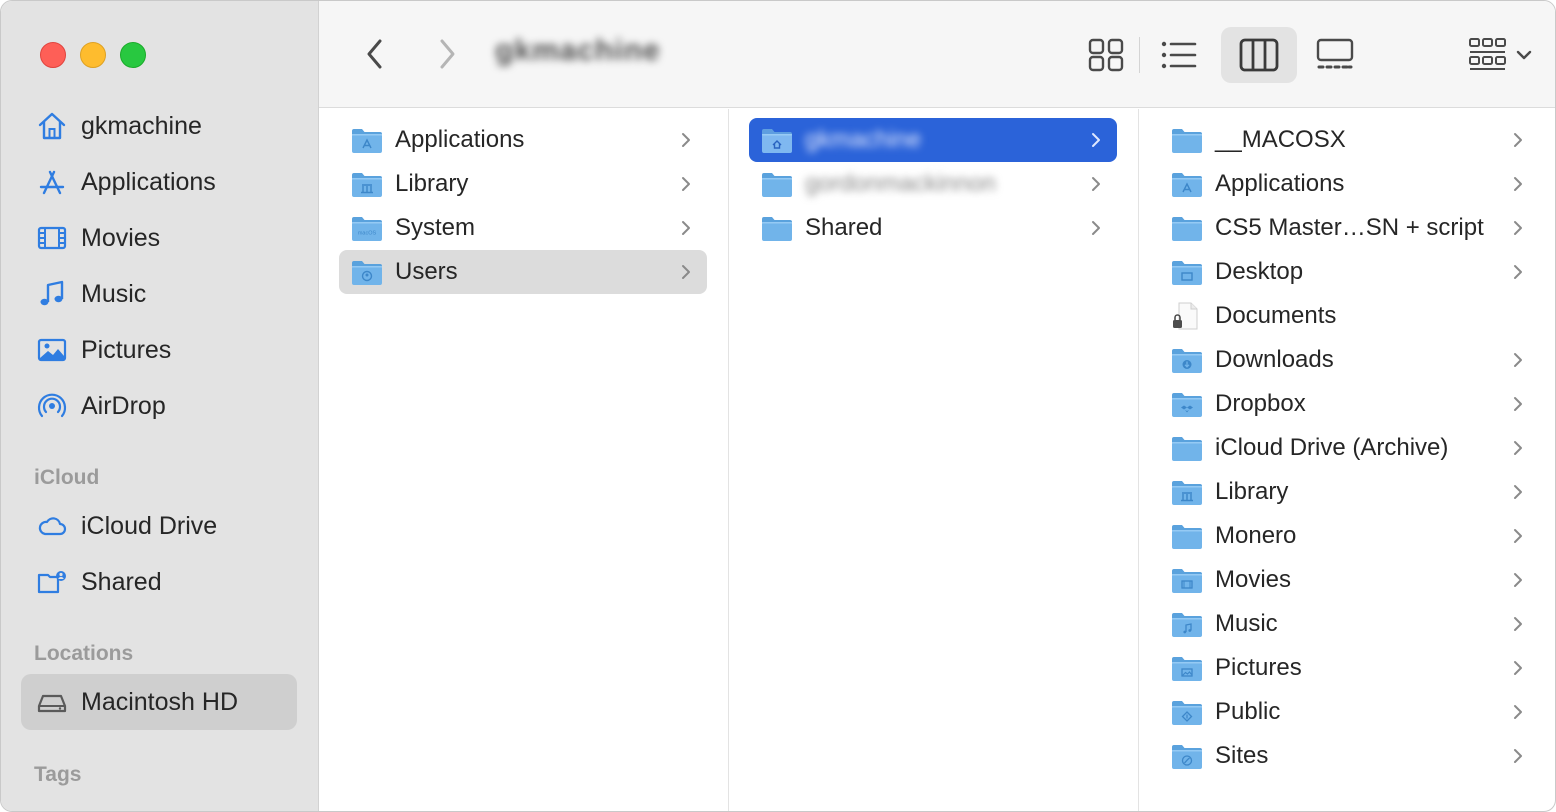 This screenshot has height=812, width=1556. Describe the element at coordinates (1187, 669) in the screenshot. I see `pictures-folder-icon` at that location.